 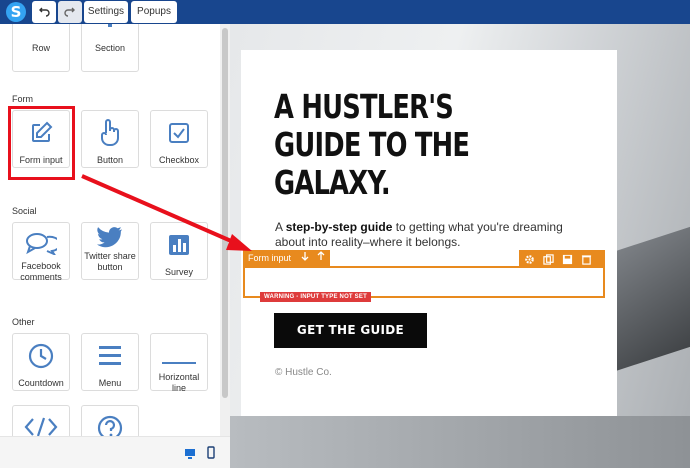 I want to click on tile-twitter-share: Twitter share button, so click(x=110, y=251).